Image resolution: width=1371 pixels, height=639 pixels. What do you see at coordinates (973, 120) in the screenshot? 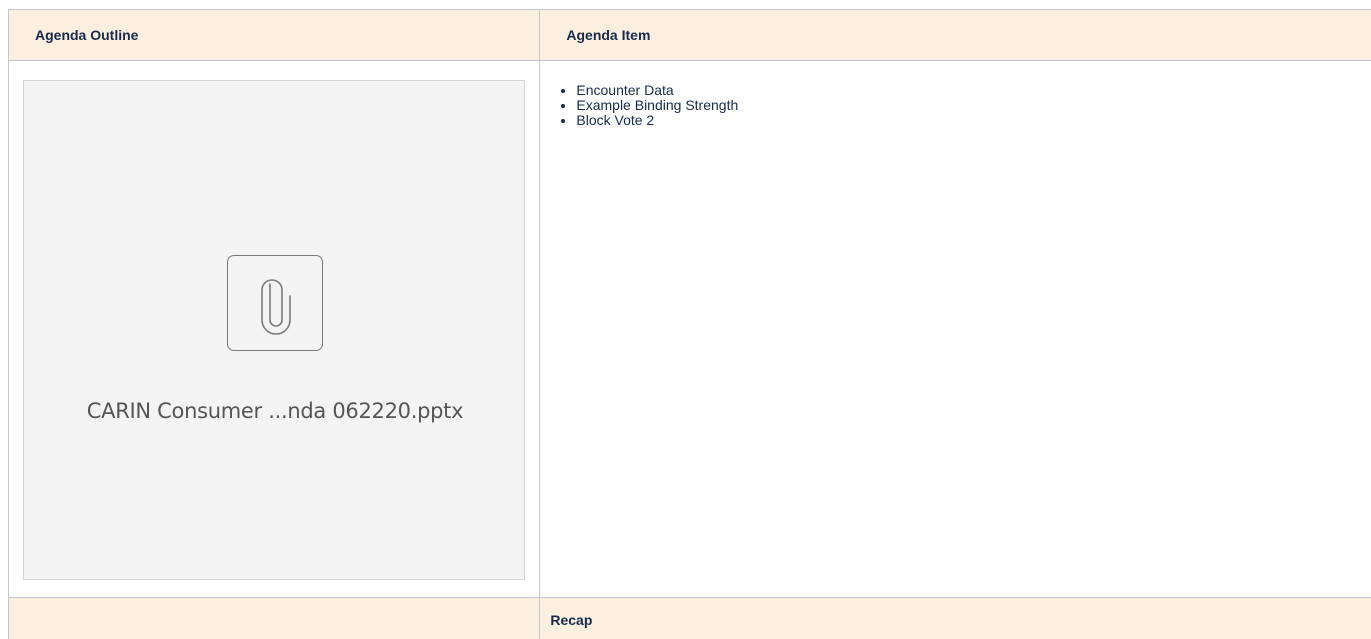
I see `list-item: Block Vote 2` at bounding box center [973, 120].